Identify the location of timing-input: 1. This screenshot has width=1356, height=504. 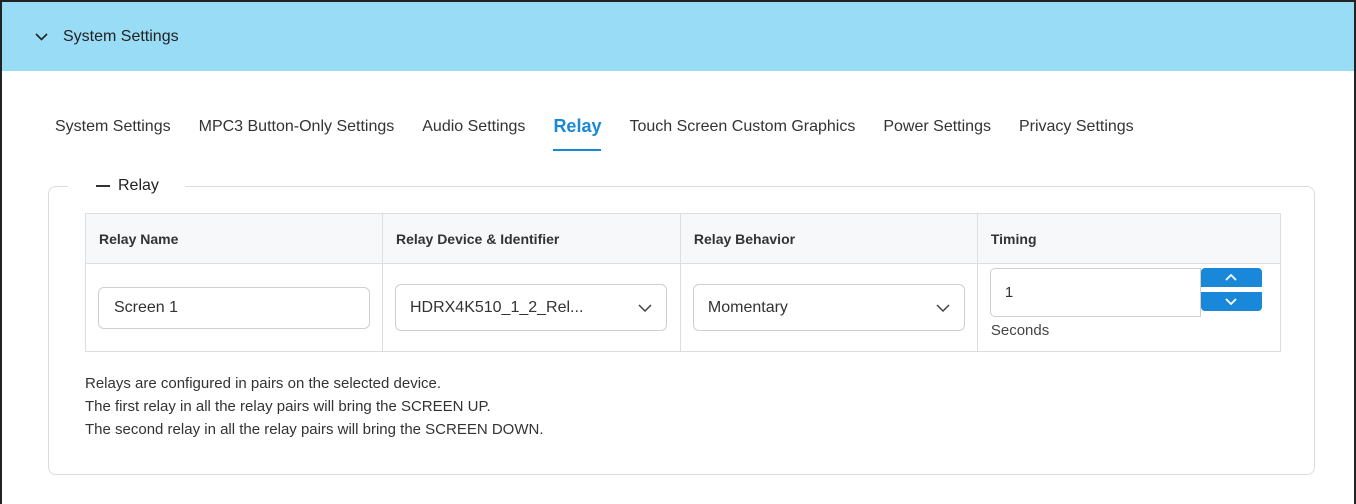
(1095, 292).